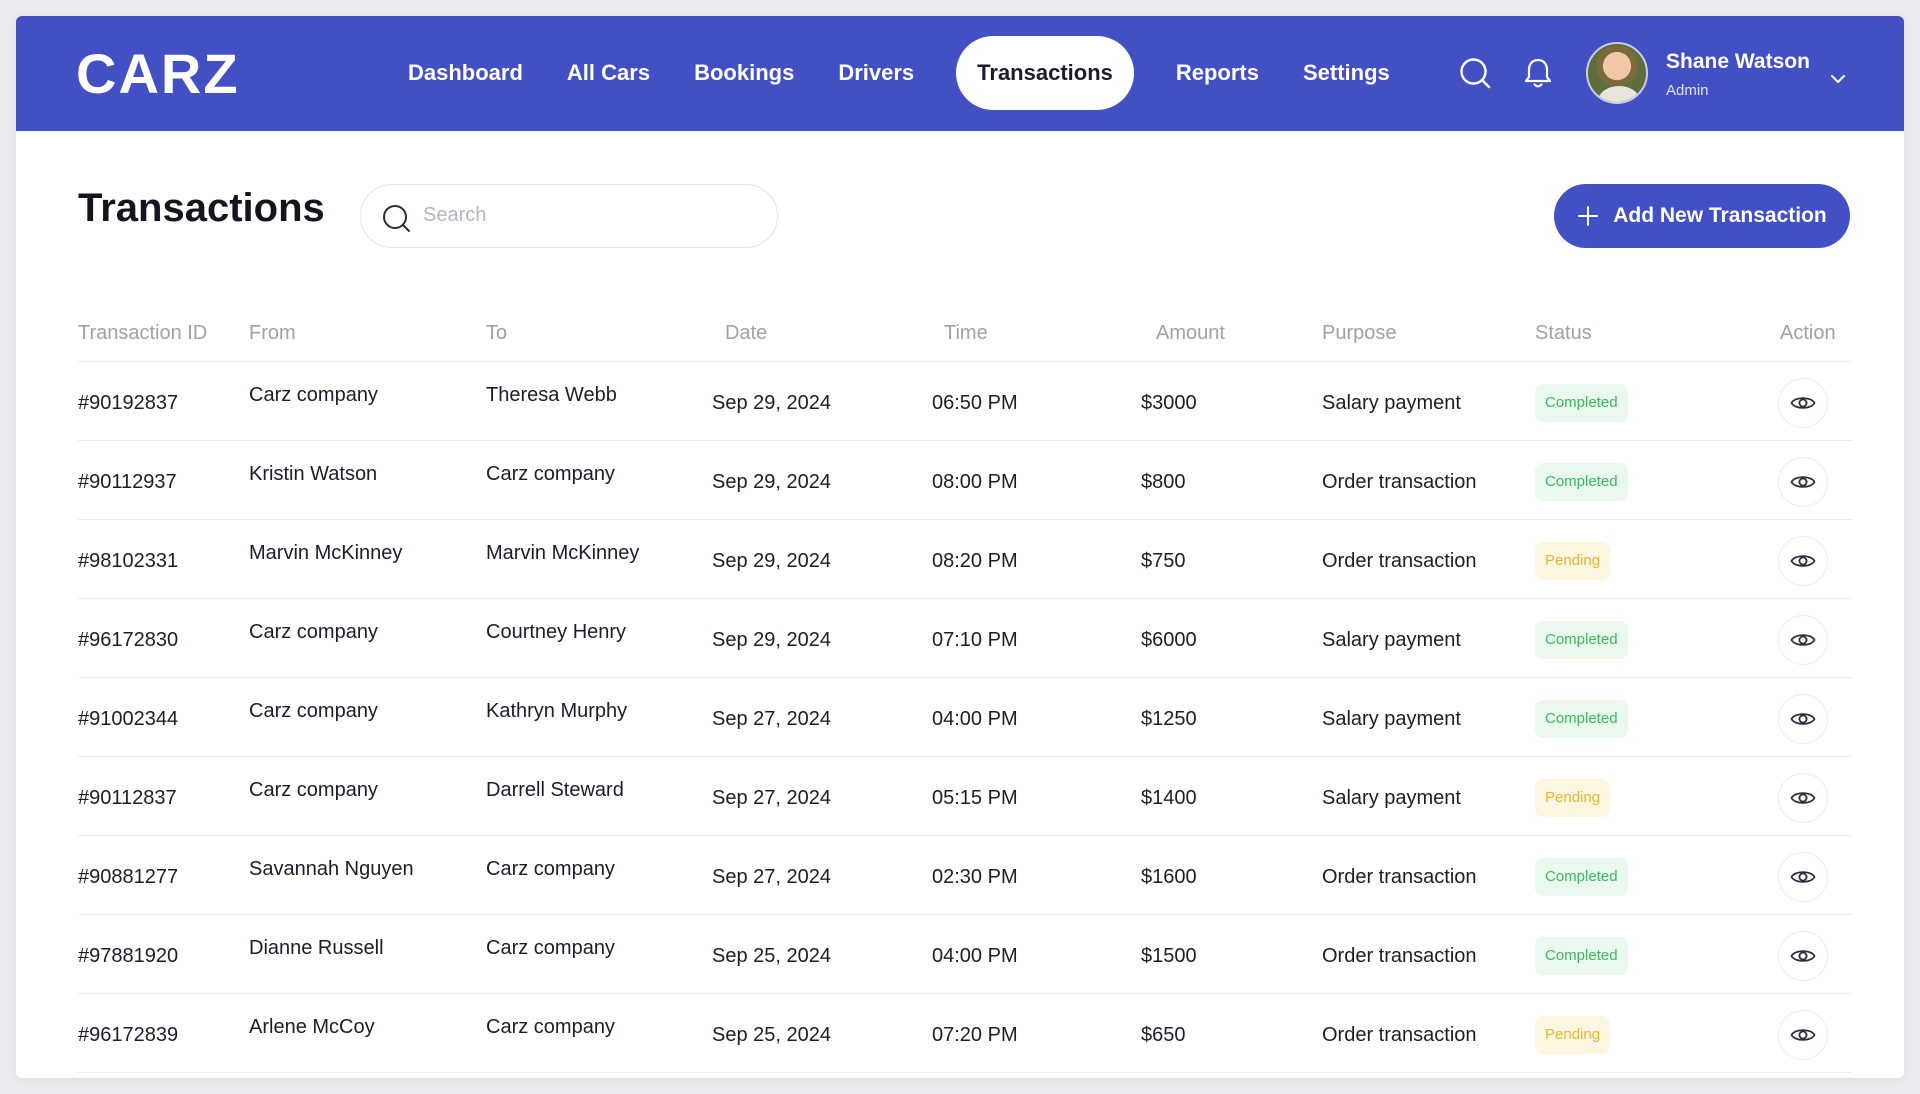 The width and height of the screenshot is (1920, 1094). Describe the element at coordinates (746, 333) in the screenshot. I see `column-header-date: Date` at that location.